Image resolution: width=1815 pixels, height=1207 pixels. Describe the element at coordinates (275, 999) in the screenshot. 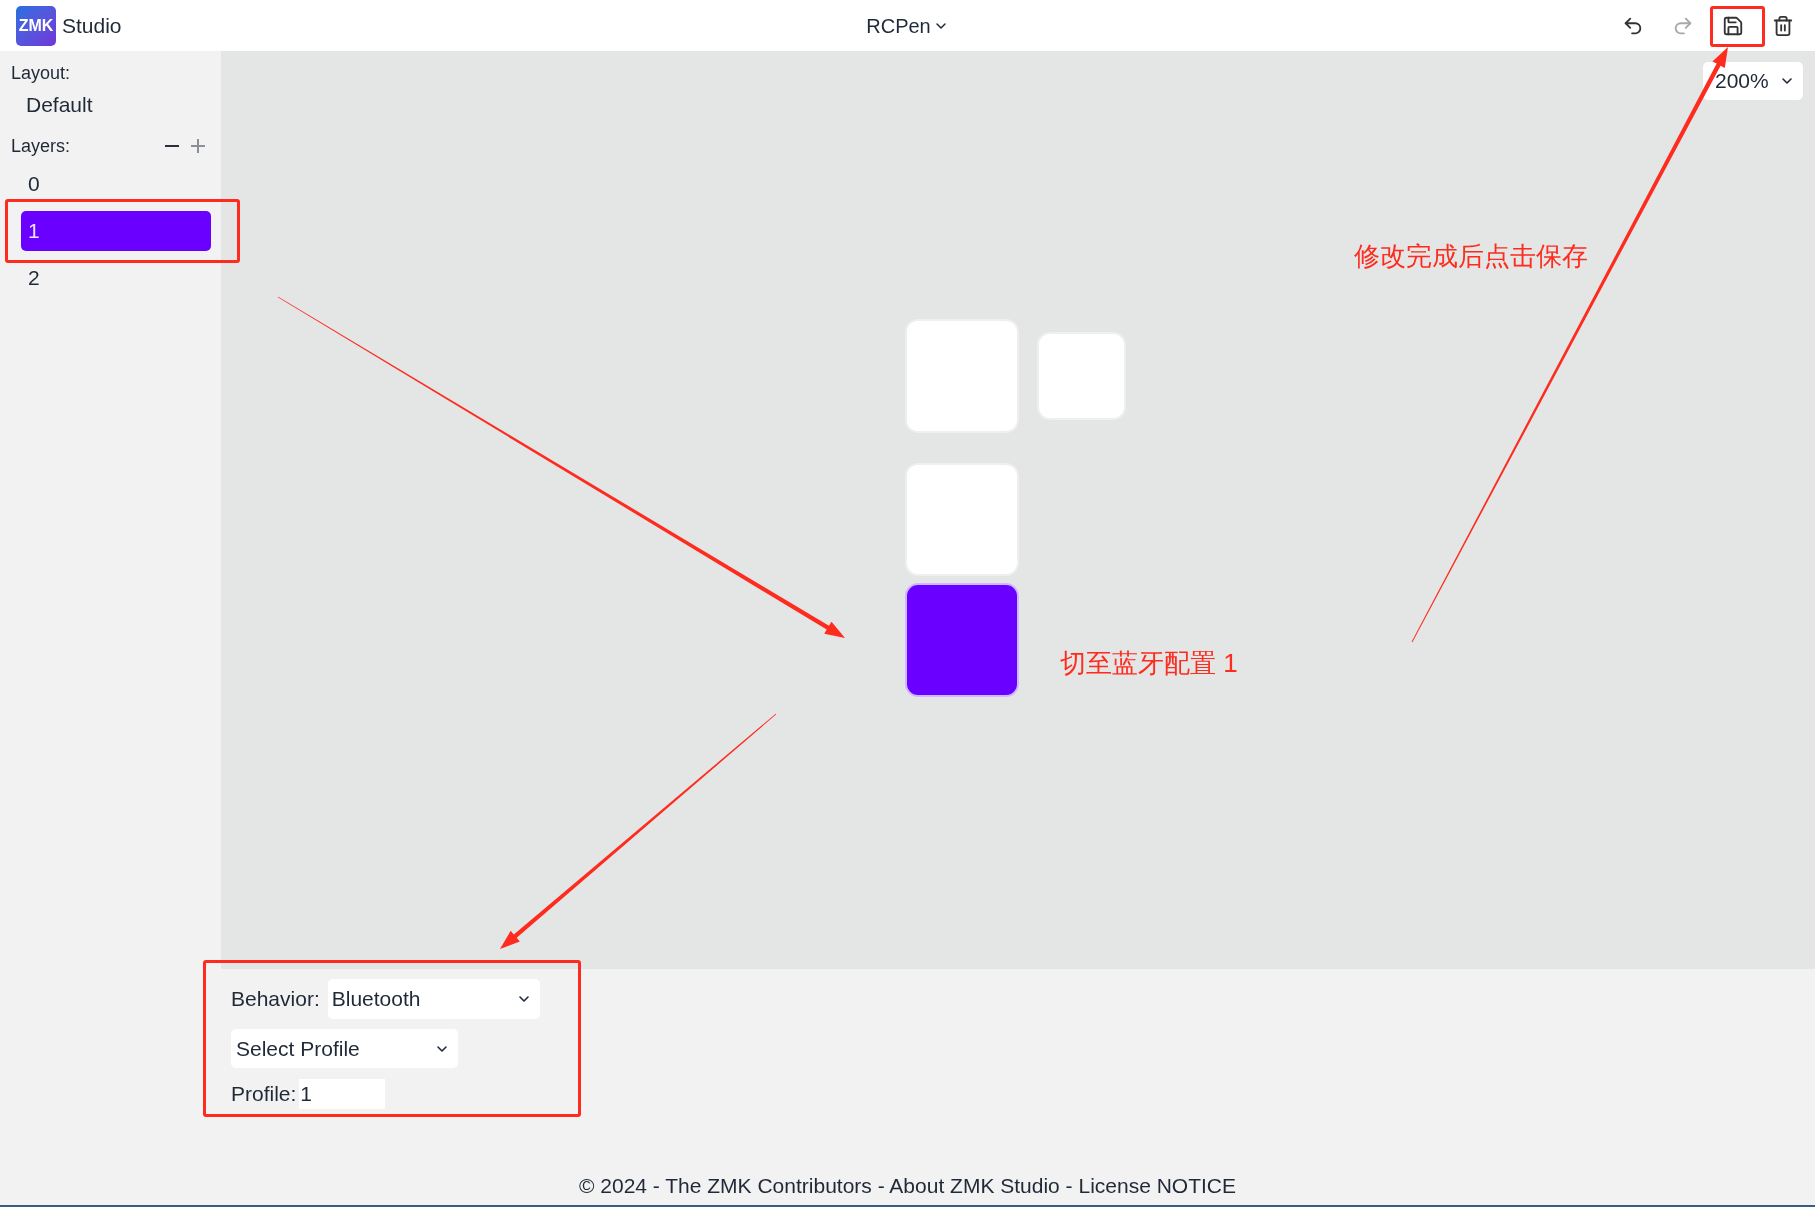

I see `behavior-label: Behavior:` at that location.